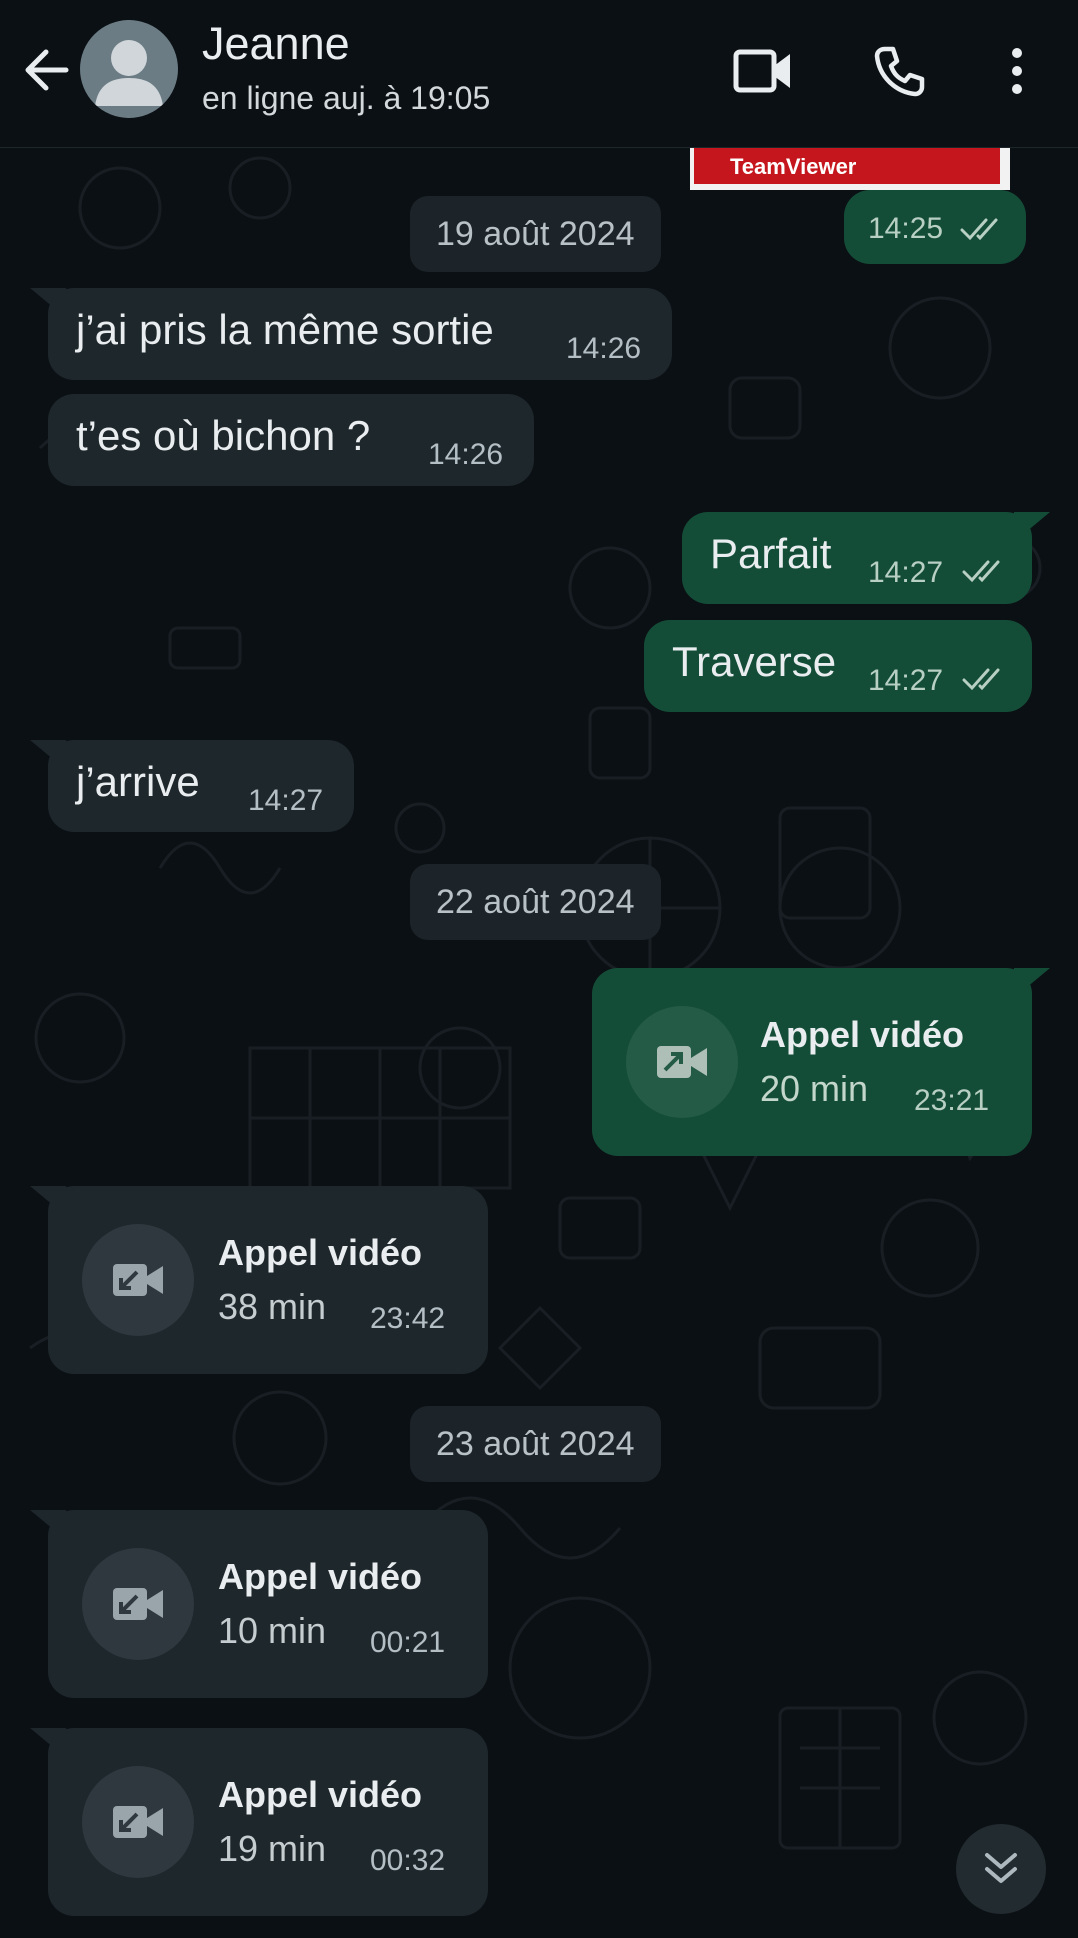 This screenshot has height=1938, width=1078. I want to click on outgoing-message: Traverse 14:27, so click(838, 666).